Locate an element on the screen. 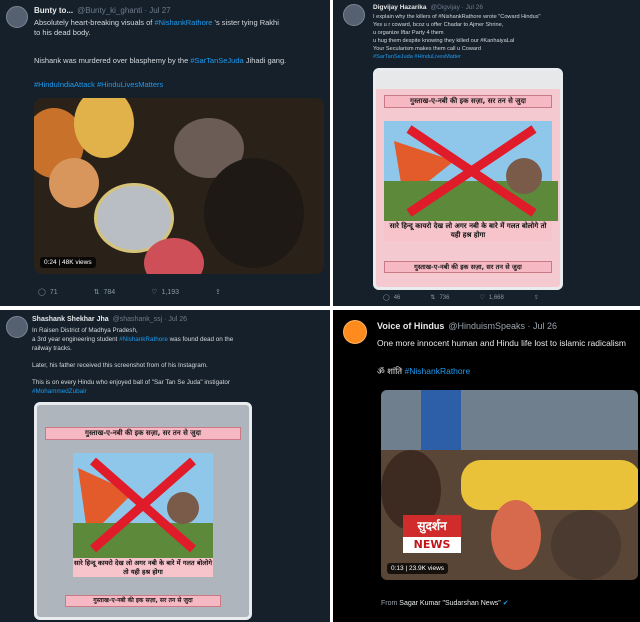 This screenshot has height=622, width=640. retweet-button: ⇅ 736 is located at coordinates (440, 298).